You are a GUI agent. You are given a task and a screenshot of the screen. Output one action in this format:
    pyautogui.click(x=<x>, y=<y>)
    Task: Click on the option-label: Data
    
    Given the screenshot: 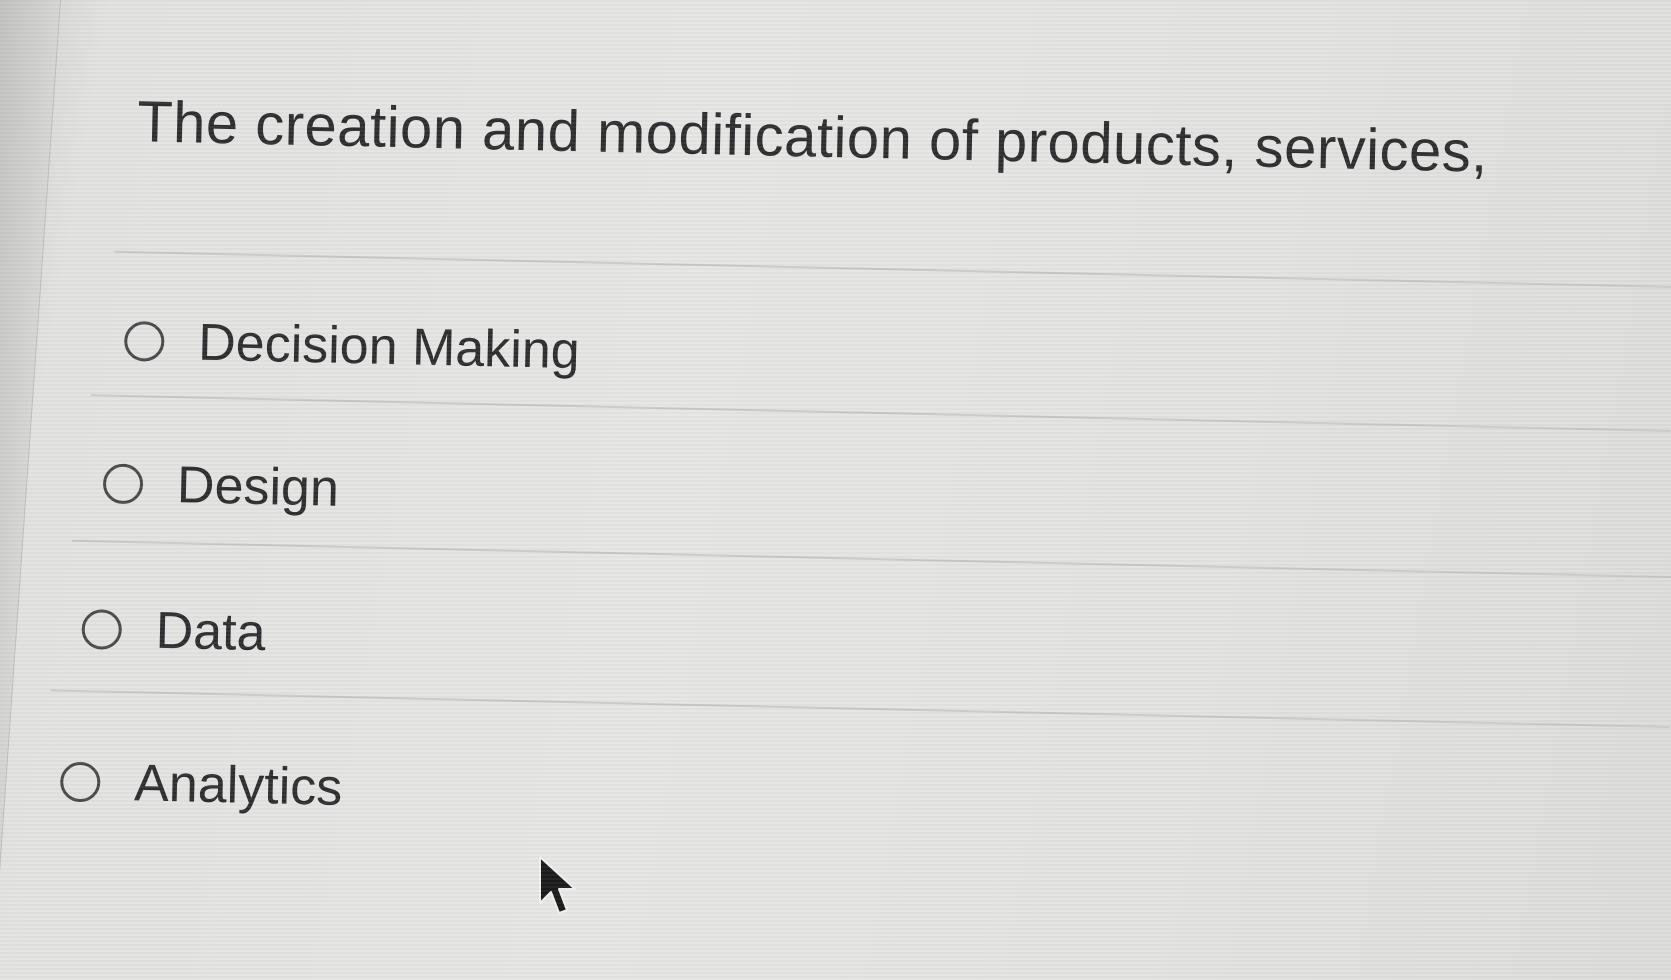 What is the action you would take?
    pyautogui.click(x=211, y=632)
    